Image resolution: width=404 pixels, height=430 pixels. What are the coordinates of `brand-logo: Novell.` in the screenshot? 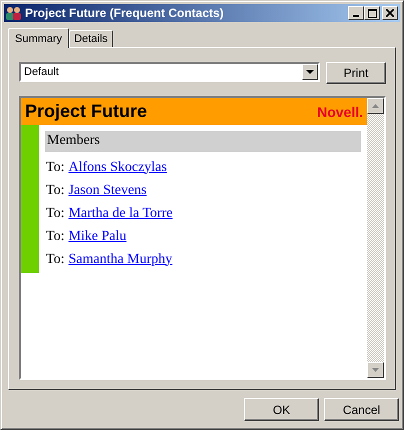 It's located at (340, 112).